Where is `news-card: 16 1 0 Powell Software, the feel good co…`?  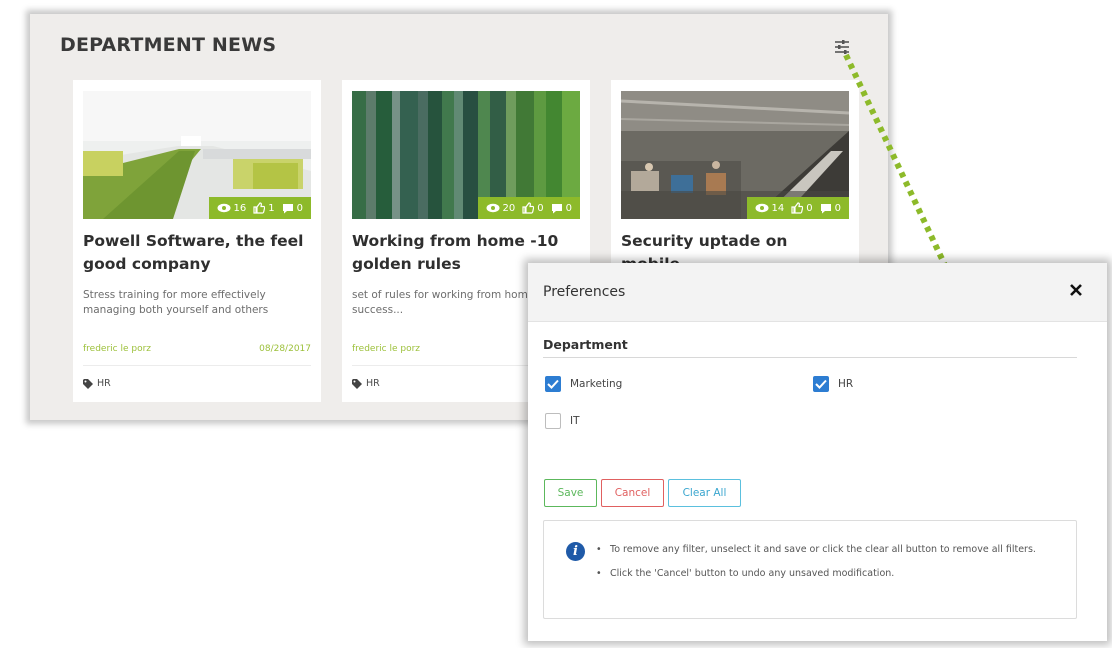
news-card: 16 1 0 Powell Software, the feel good co… is located at coordinates (197, 241).